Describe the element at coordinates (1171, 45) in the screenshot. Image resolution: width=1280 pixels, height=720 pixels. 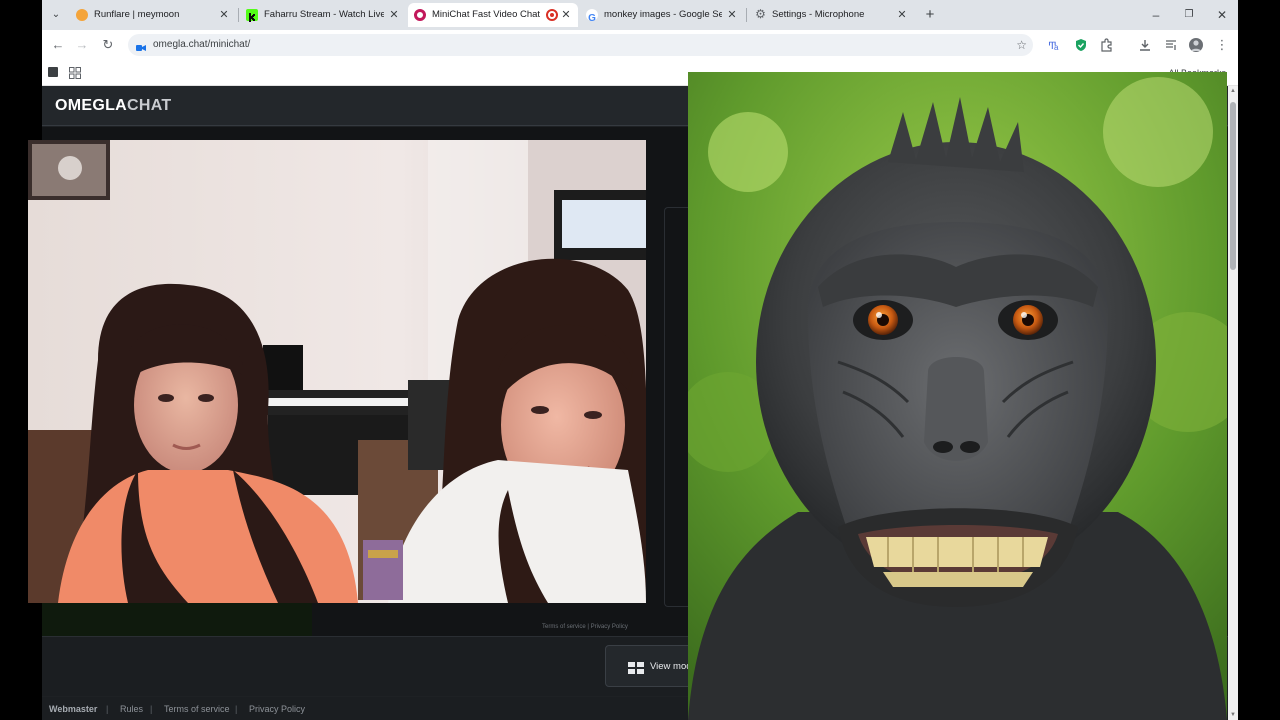
I see `reading-list-icon` at that location.